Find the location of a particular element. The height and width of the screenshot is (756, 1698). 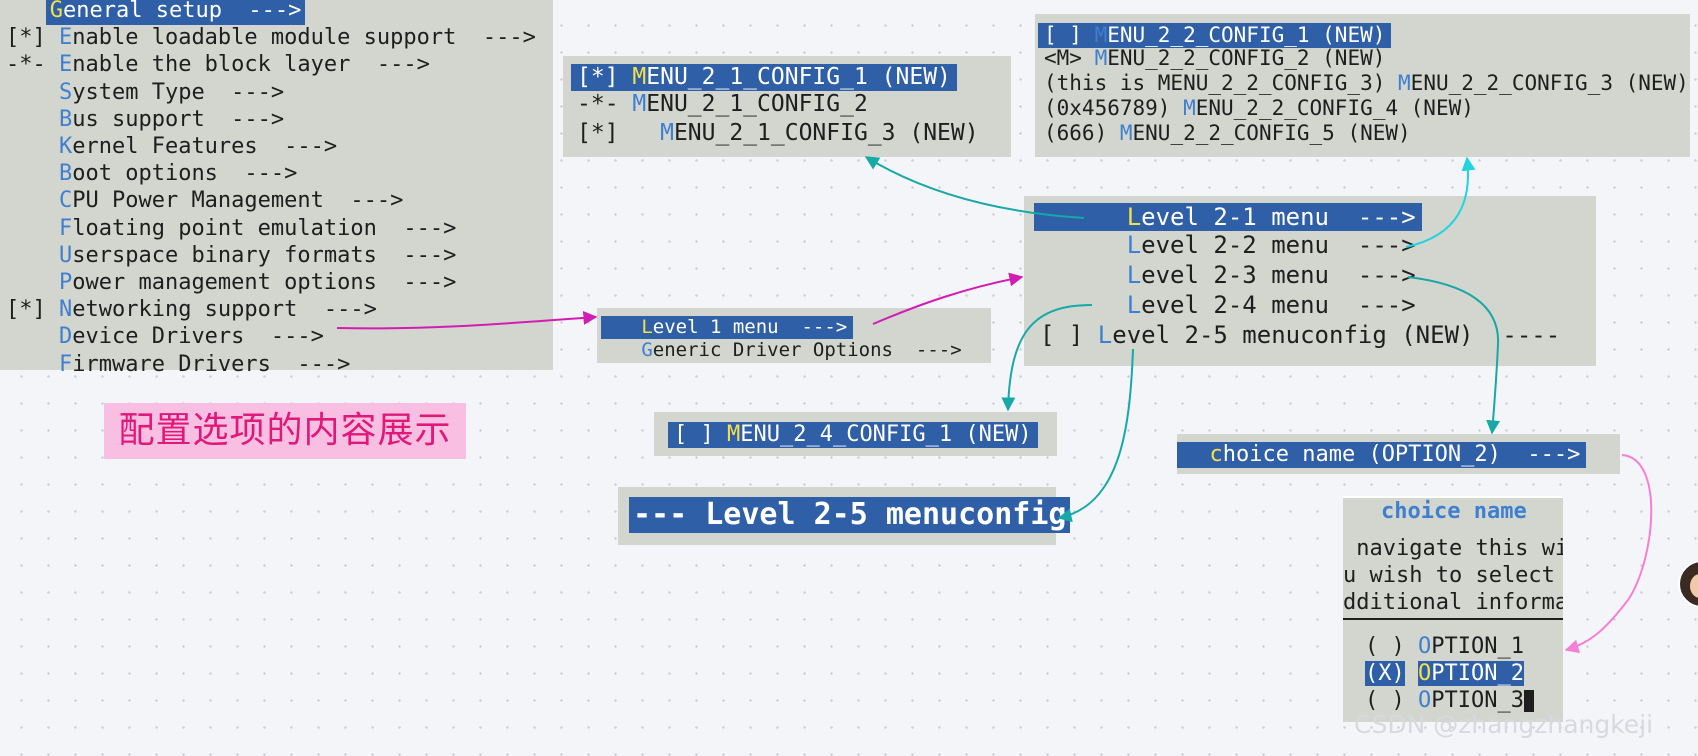

arrow-level1-to-level2-menu is located at coordinates (948, 298).